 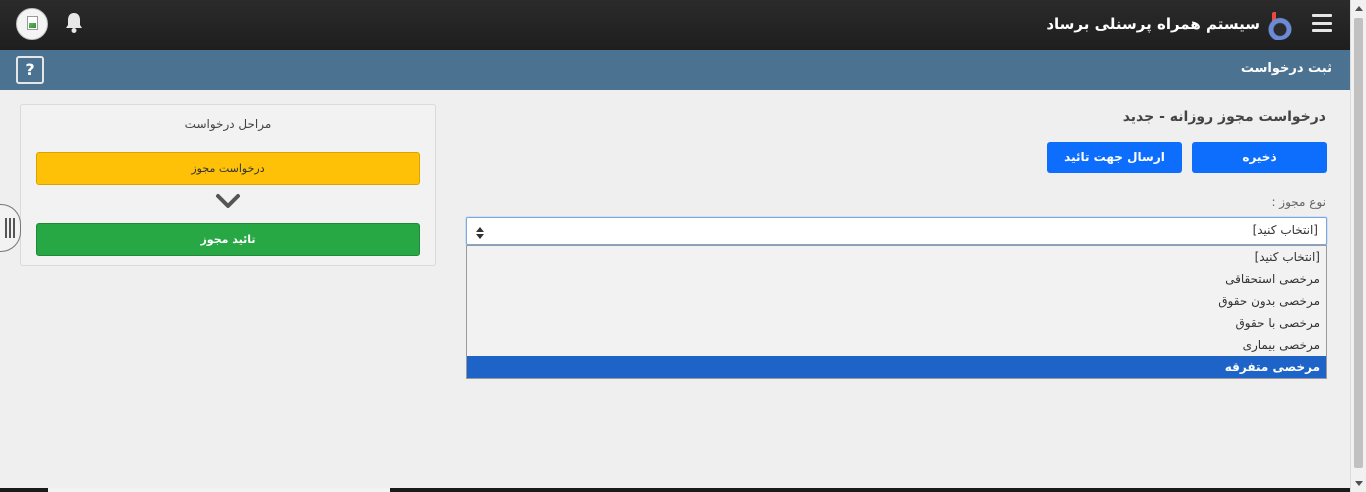 What do you see at coordinates (228, 239) in the screenshot?
I see `step-approve-permit: تائید مجوز` at bounding box center [228, 239].